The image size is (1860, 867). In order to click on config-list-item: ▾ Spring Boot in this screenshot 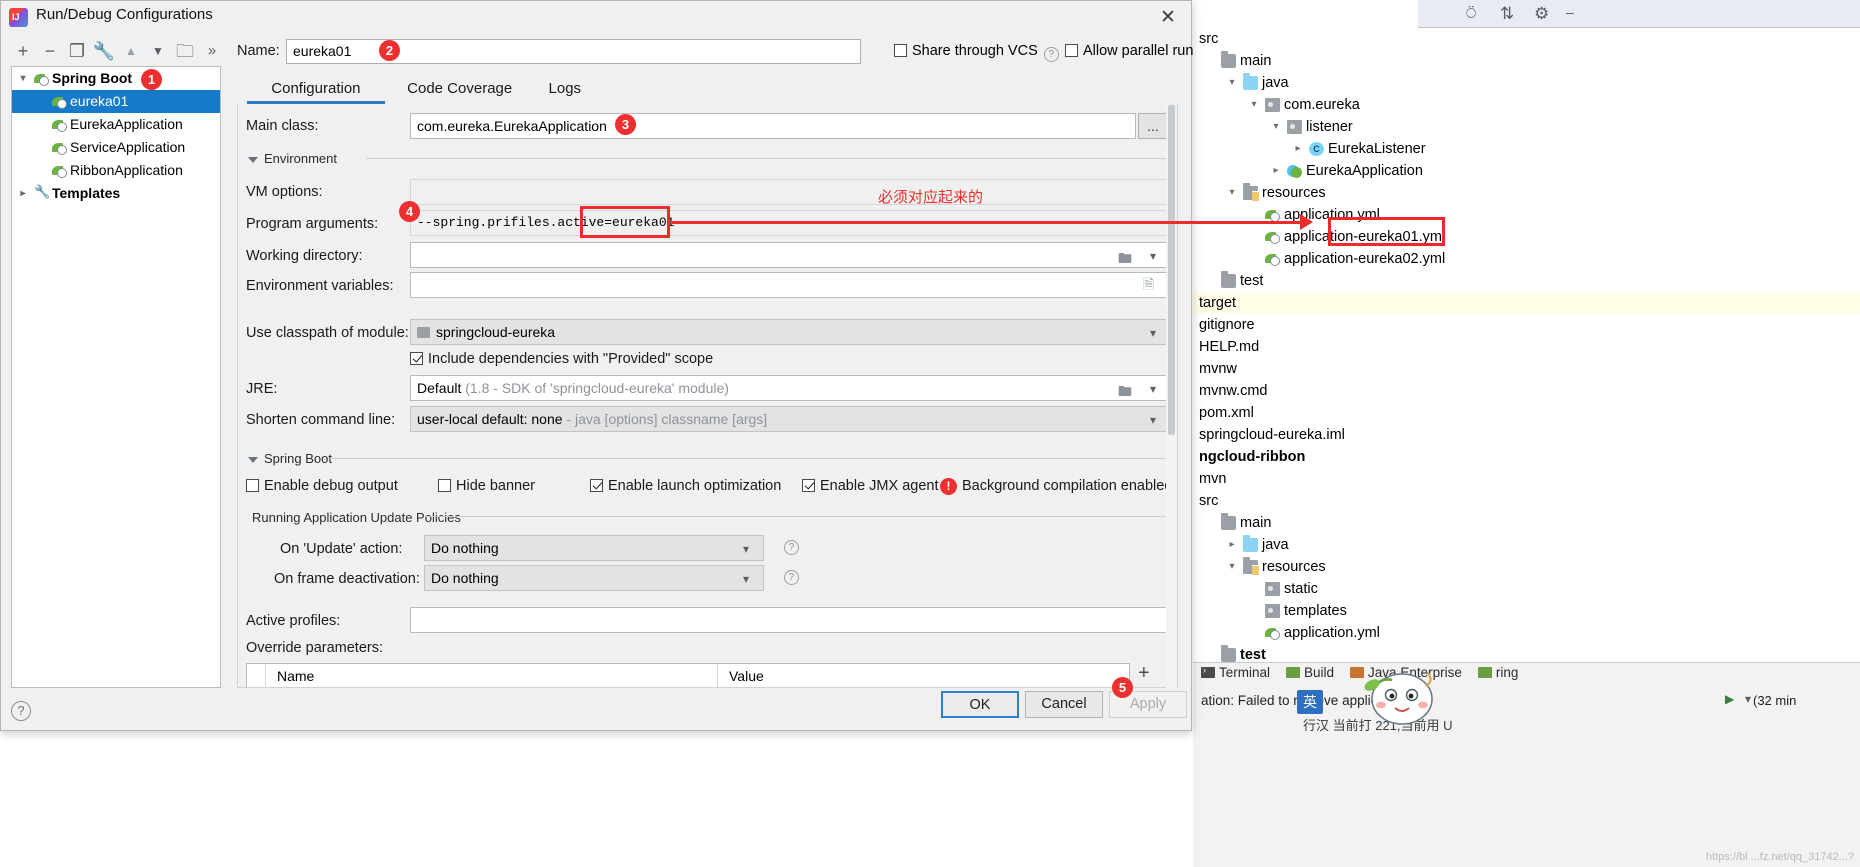, I will do `click(116, 78)`.